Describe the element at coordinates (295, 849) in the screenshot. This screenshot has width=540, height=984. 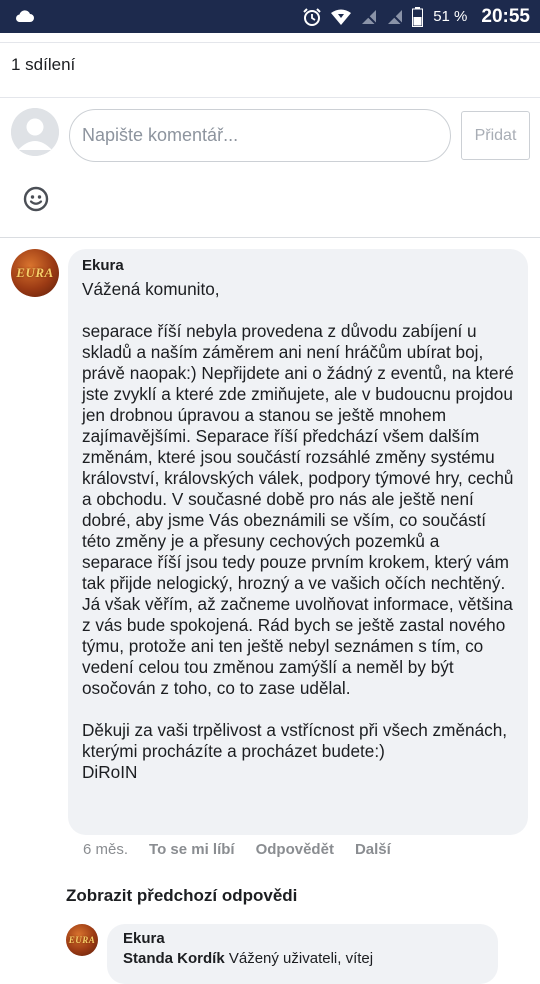
I see `reply-button: Odpovědět` at that location.